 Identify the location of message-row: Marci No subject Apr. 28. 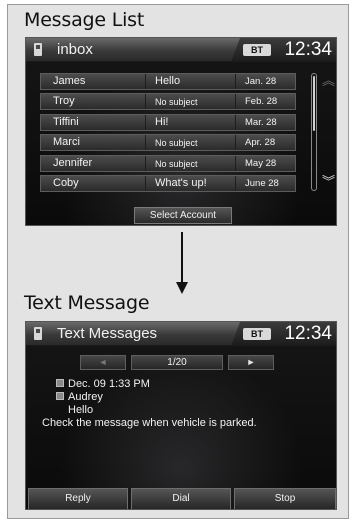
(168, 143).